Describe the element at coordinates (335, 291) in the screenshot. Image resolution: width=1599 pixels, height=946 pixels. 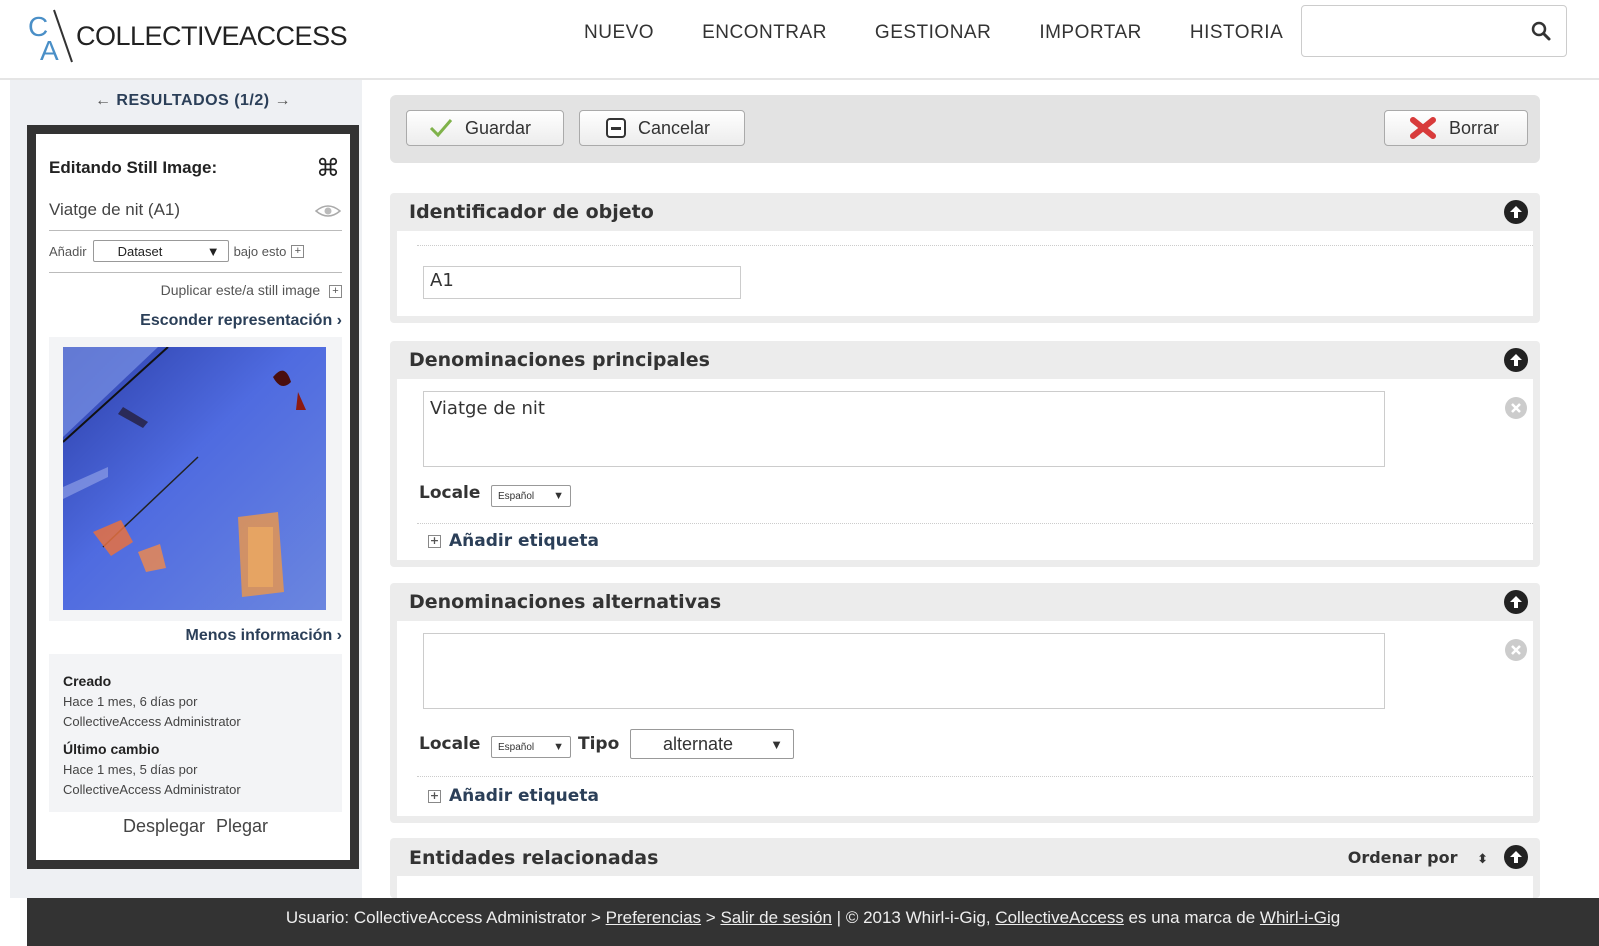
I see `duplicate-plus-icon: +` at that location.